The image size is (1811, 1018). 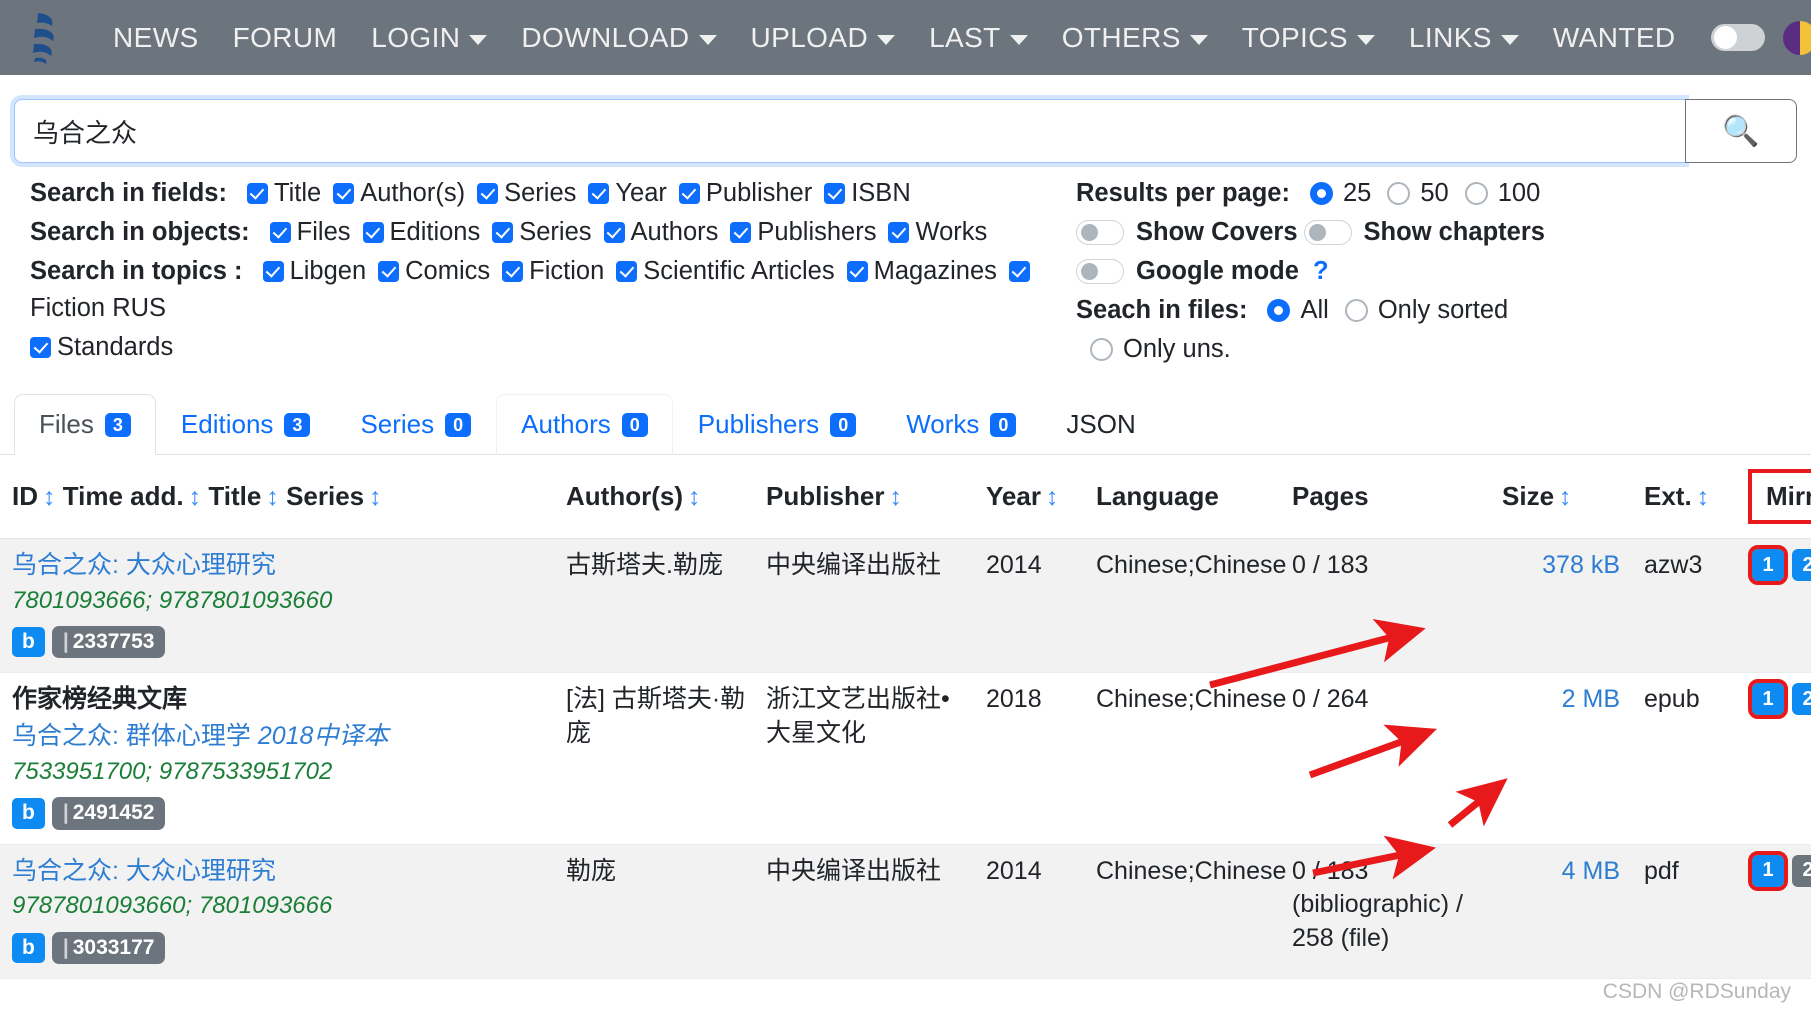 What do you see at coordinates (45, 38) in the screenshot?
I see `libgen-logo-icon` at bounding box center [45, 38].